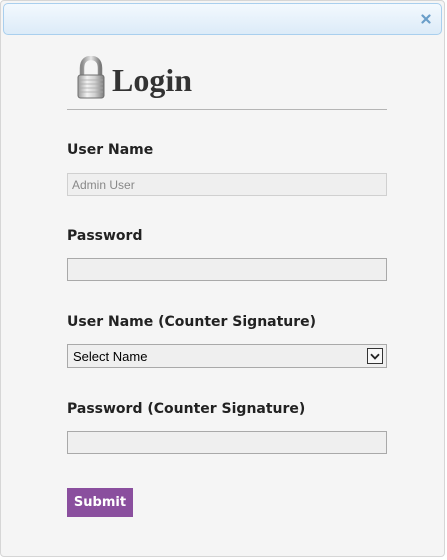 The width and height of the screenshot is (447, 560). I want to click on password-field, so click(227, 269).